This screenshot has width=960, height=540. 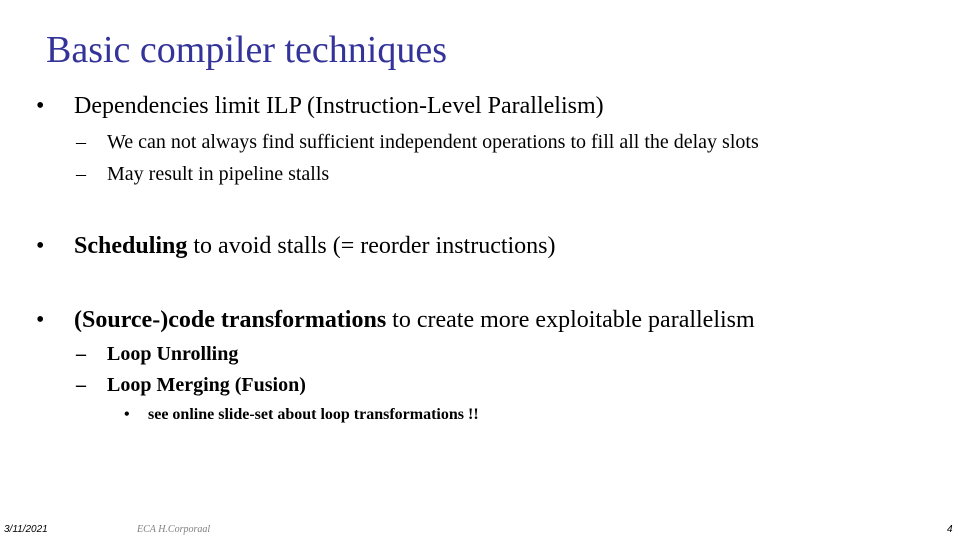 What do you see at coordinates (131, 246) in the screenshot?
I see `bullet-bold-text: Scheduling` at bounding box center [131, 246].